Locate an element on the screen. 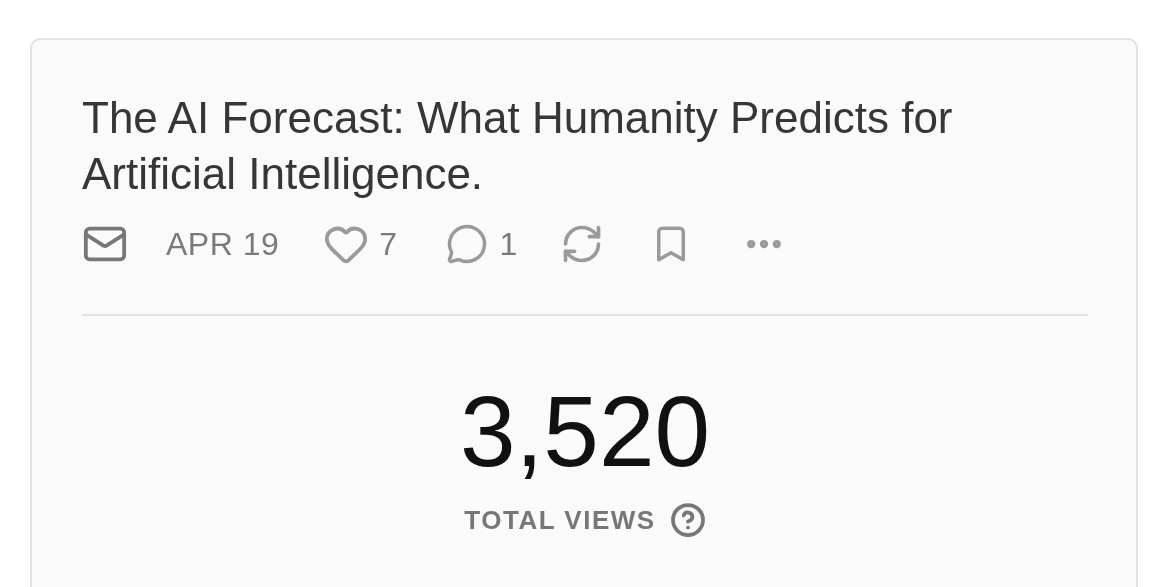 The width and height of the screenshot is (1169, 587). total-views-value: 3,520 is located at coordinates (585, 431).